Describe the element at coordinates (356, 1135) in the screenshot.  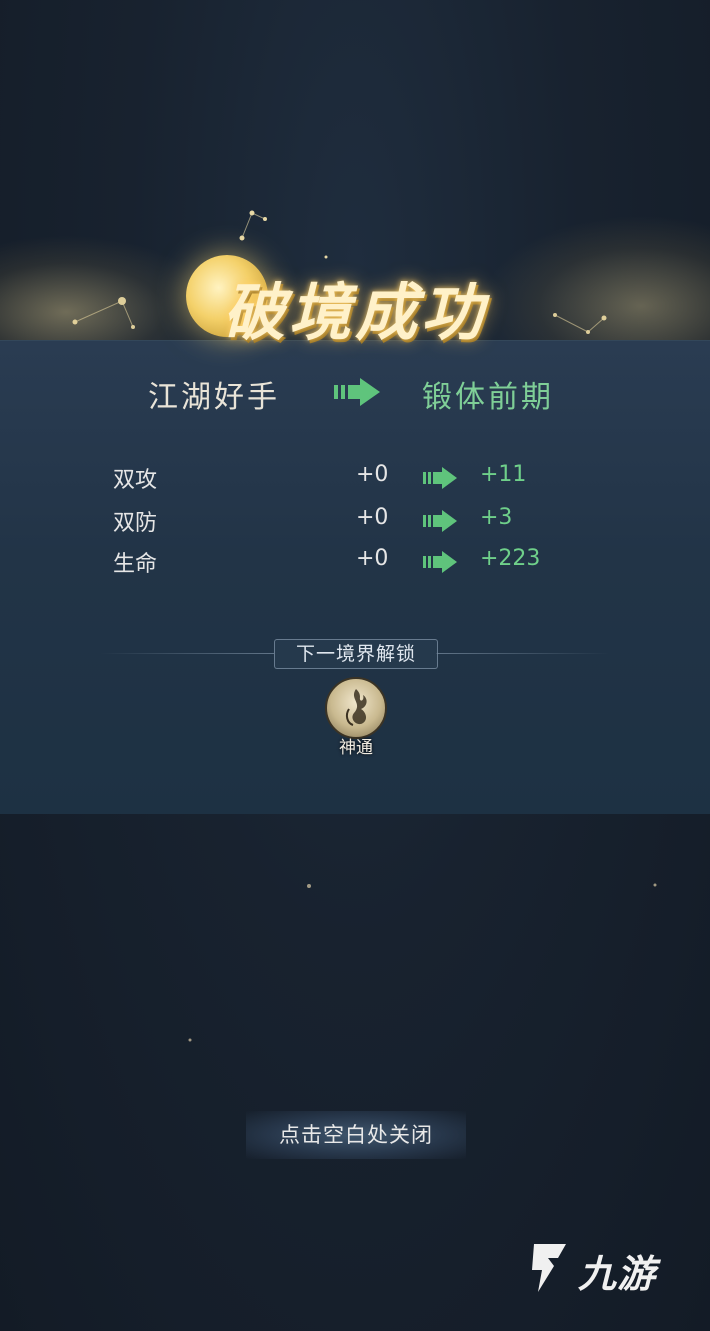
I see `tap-to-close-hint: 点击空白处关闭` at that location.